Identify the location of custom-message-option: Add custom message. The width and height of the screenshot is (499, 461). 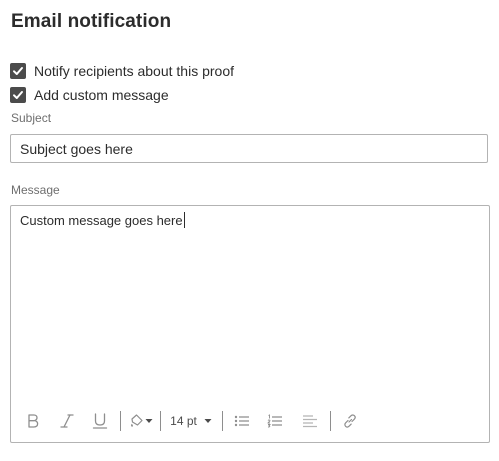
(89, 95).